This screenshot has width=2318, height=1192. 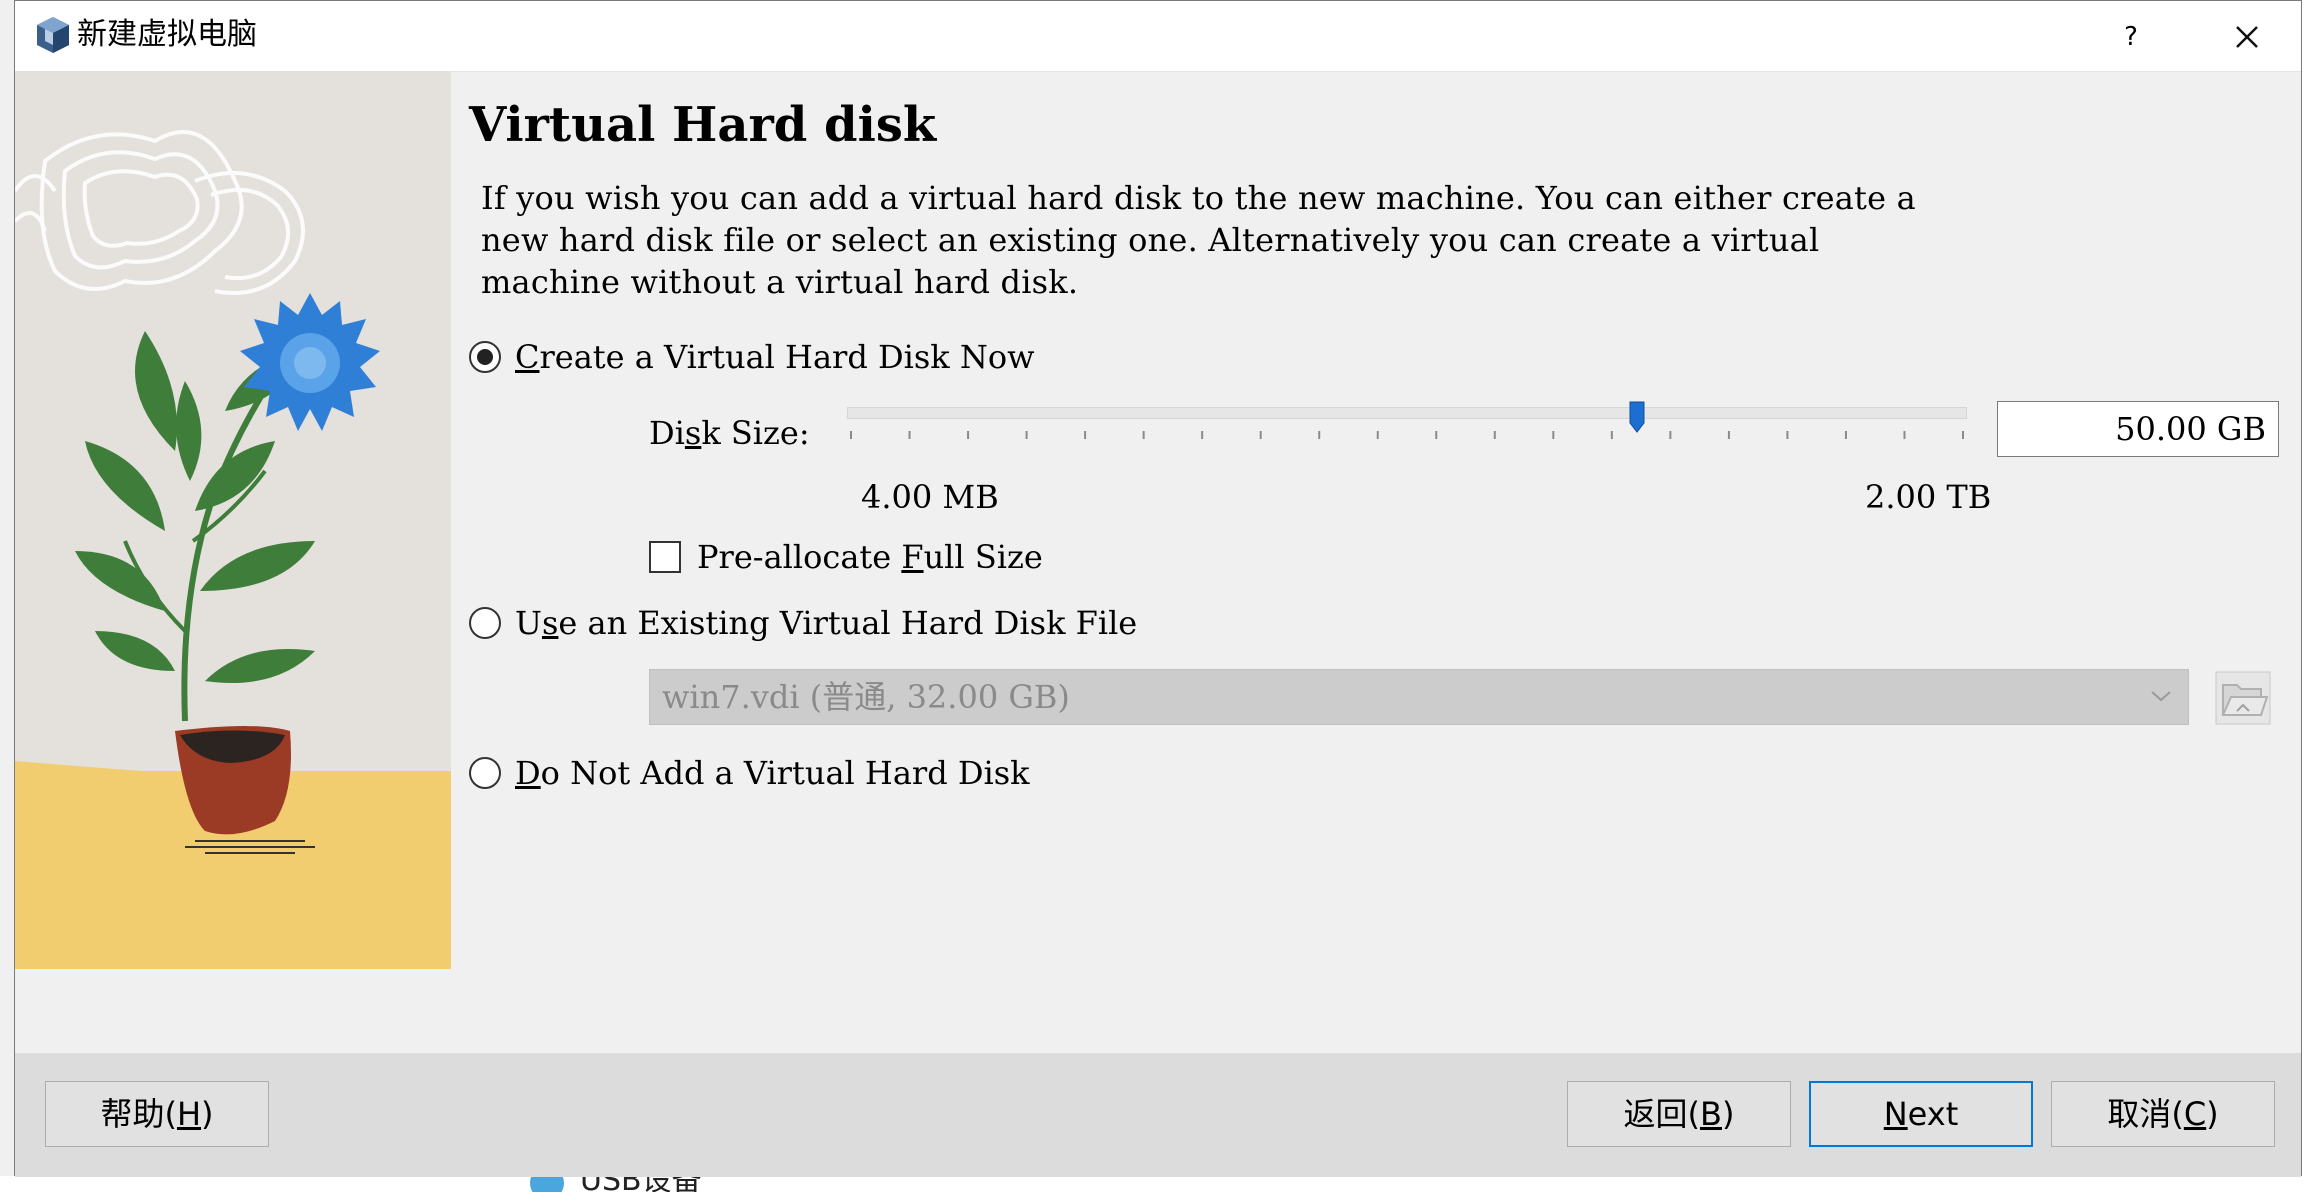 I want to click on next-button: Next, so click(x=1921, y=1114).